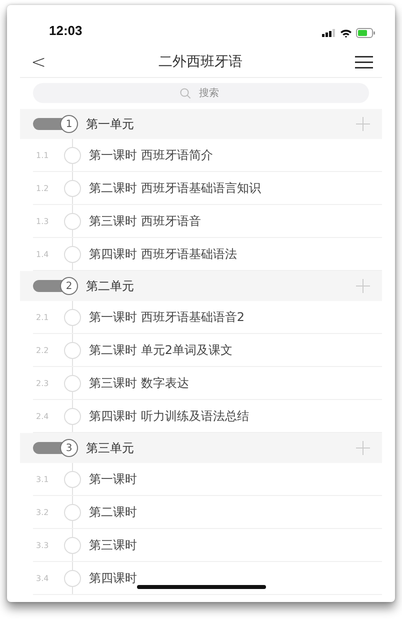 The height and width of the screenshot is (625, 402). What do you see at coordinates (42, 221) in the screenshot?
I see `lesson-number: 1.3` at bounding box center [42, 221].